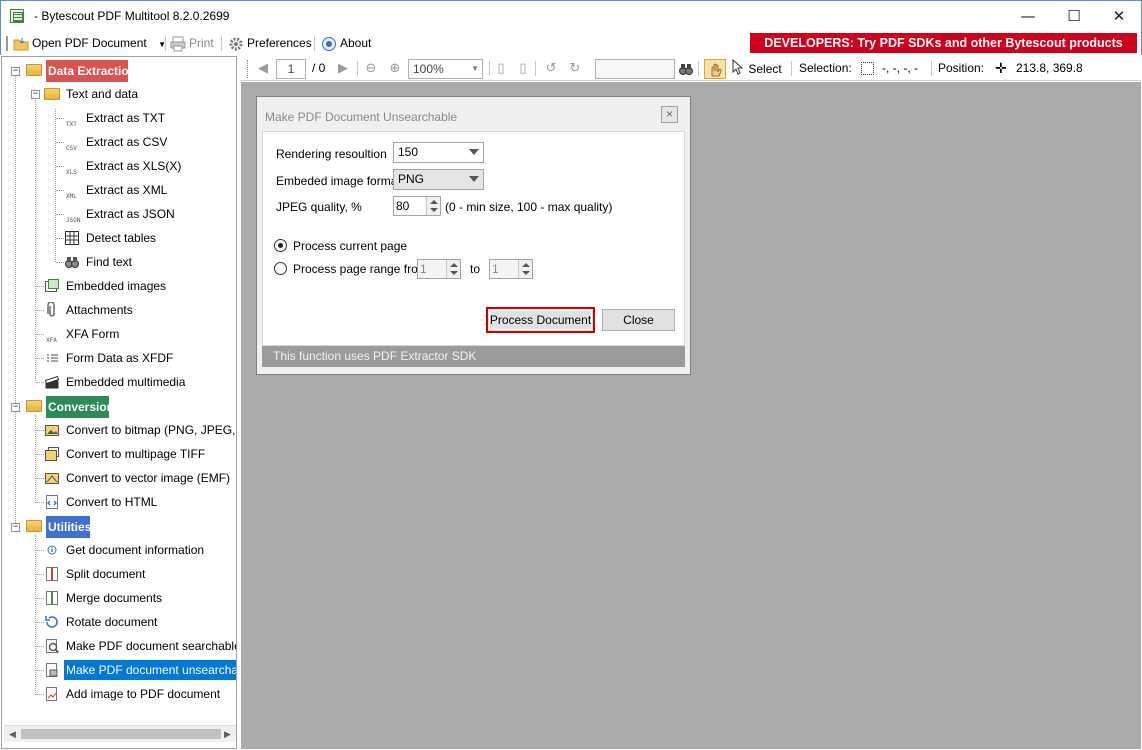  Describe the element at coordinates (408, 152) in the screenshot. I see `rendering-resolution-value: 150` at that location.